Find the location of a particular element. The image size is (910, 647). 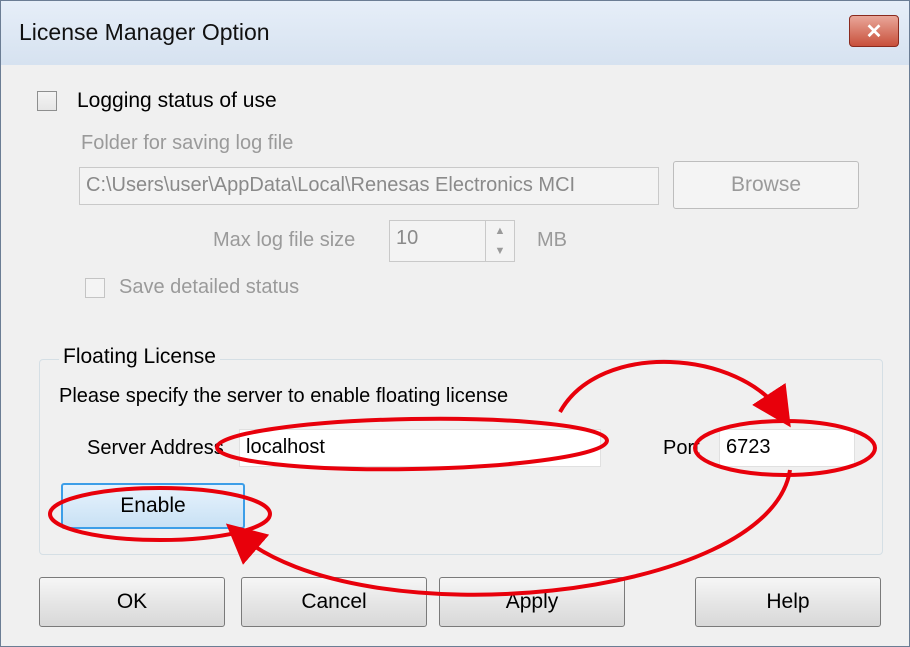

max-log-size-unit: MB is located at coordinates (552, 240).